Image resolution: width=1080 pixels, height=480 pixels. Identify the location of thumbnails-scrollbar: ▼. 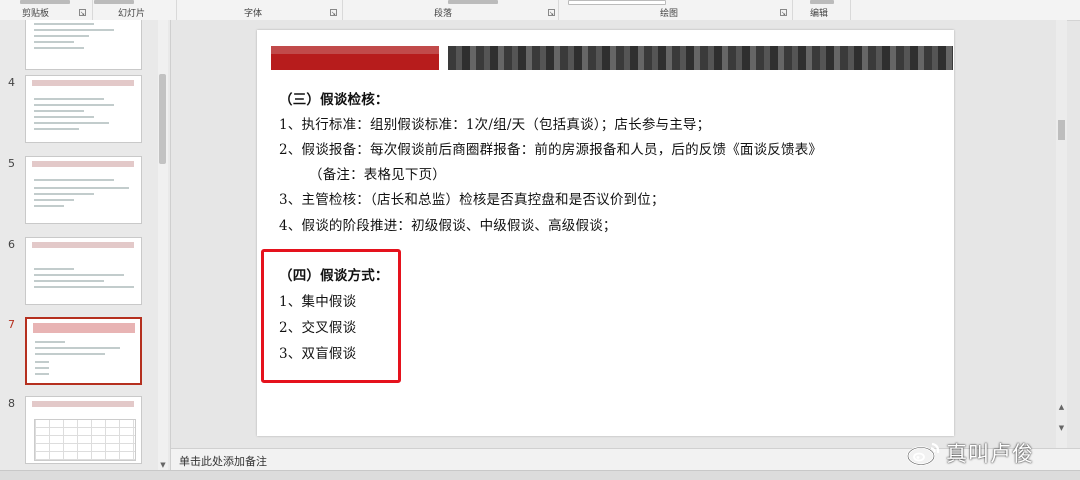
(163, 245).